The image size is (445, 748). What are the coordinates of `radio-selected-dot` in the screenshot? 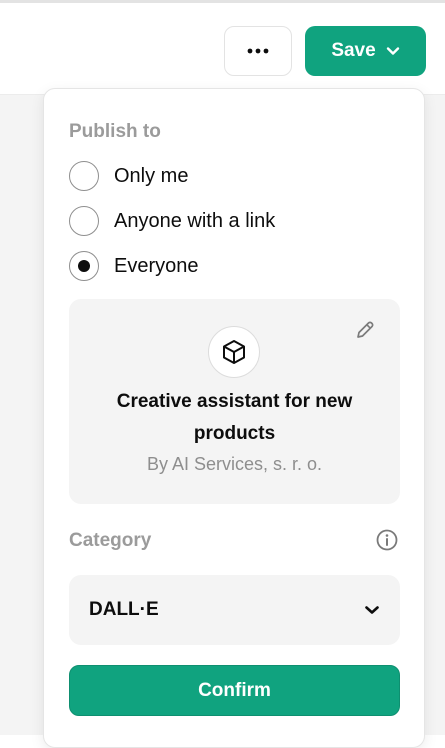 It's located at (84, 266).